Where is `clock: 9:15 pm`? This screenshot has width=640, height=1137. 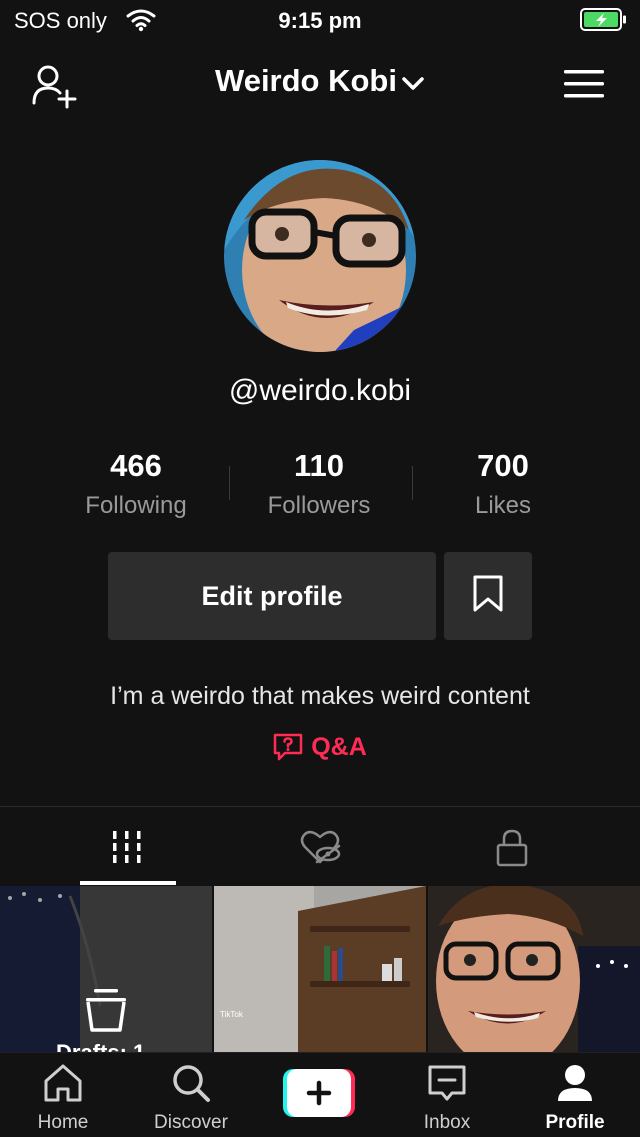
clock: 9:15 pm is located at coordinates (320, 20).